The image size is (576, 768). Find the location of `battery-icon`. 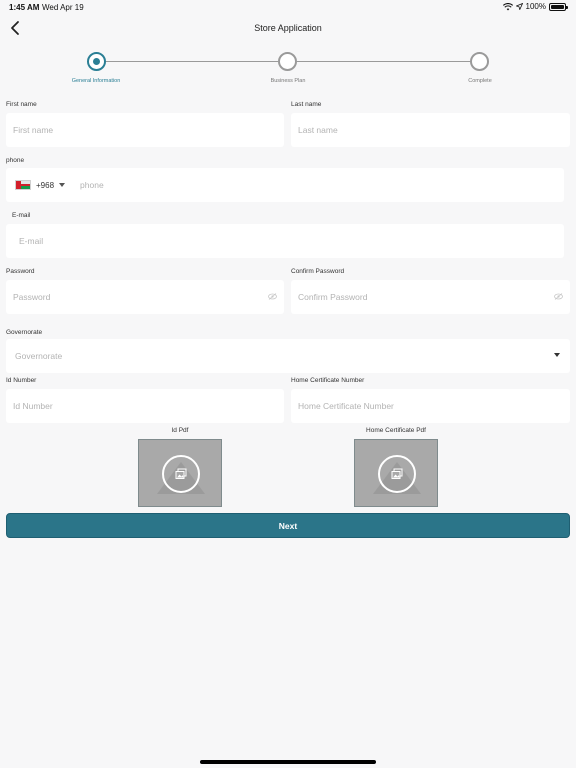

battery-icon is located at coordinates (558, 6).